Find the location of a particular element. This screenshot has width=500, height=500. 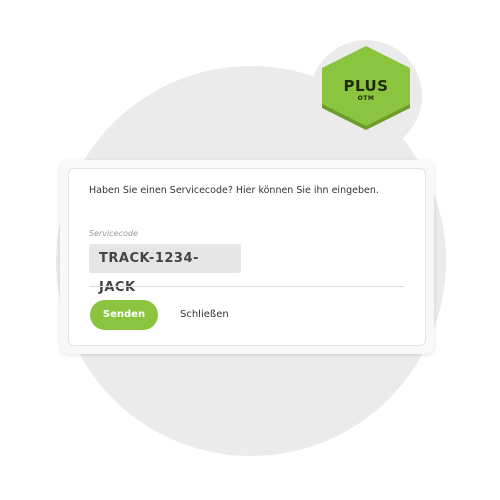

servicecode-input: TRACK-1234-JACK is located at coordinates (165, 269).